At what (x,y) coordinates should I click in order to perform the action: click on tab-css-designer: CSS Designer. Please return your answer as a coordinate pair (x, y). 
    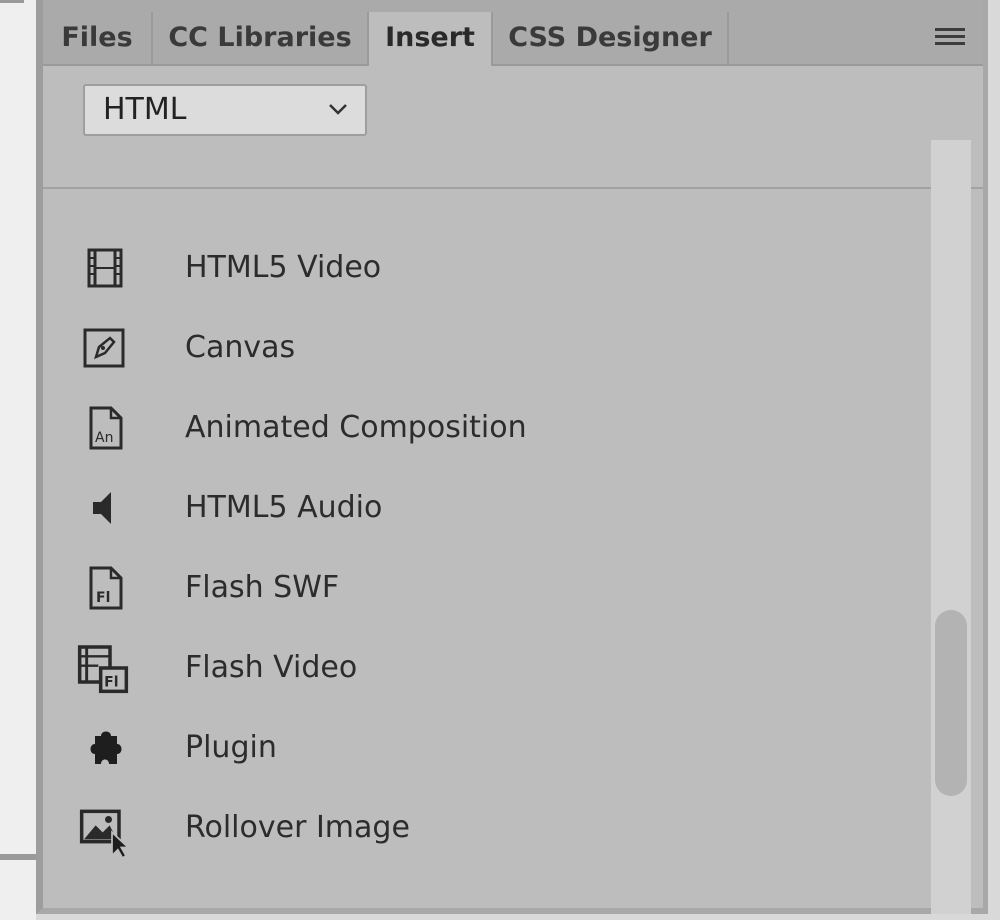
    Looking at the image, I should click on (611, 38).